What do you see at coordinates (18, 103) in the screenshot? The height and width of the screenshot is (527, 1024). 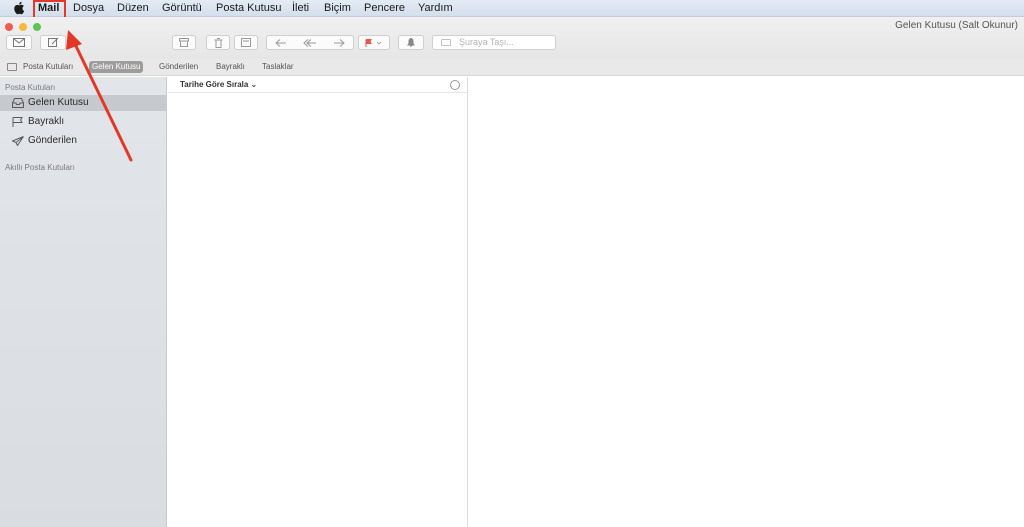 I see `inbox-icon` at bounding box center [18, 103].